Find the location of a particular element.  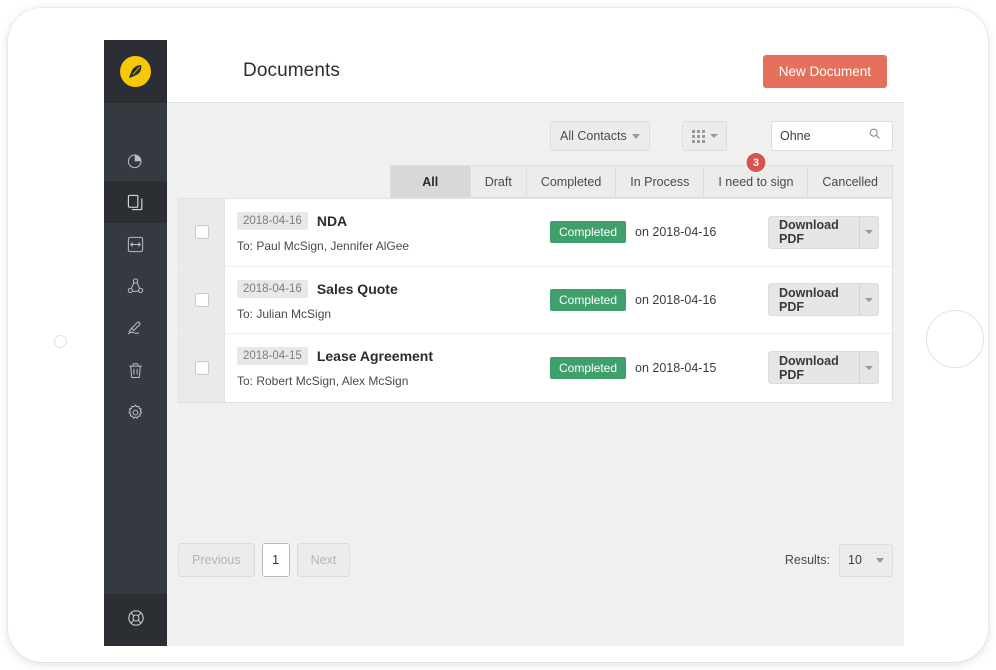

document-status-cell: Completed on 2018-04-16 is located at coordinates (659, 232).